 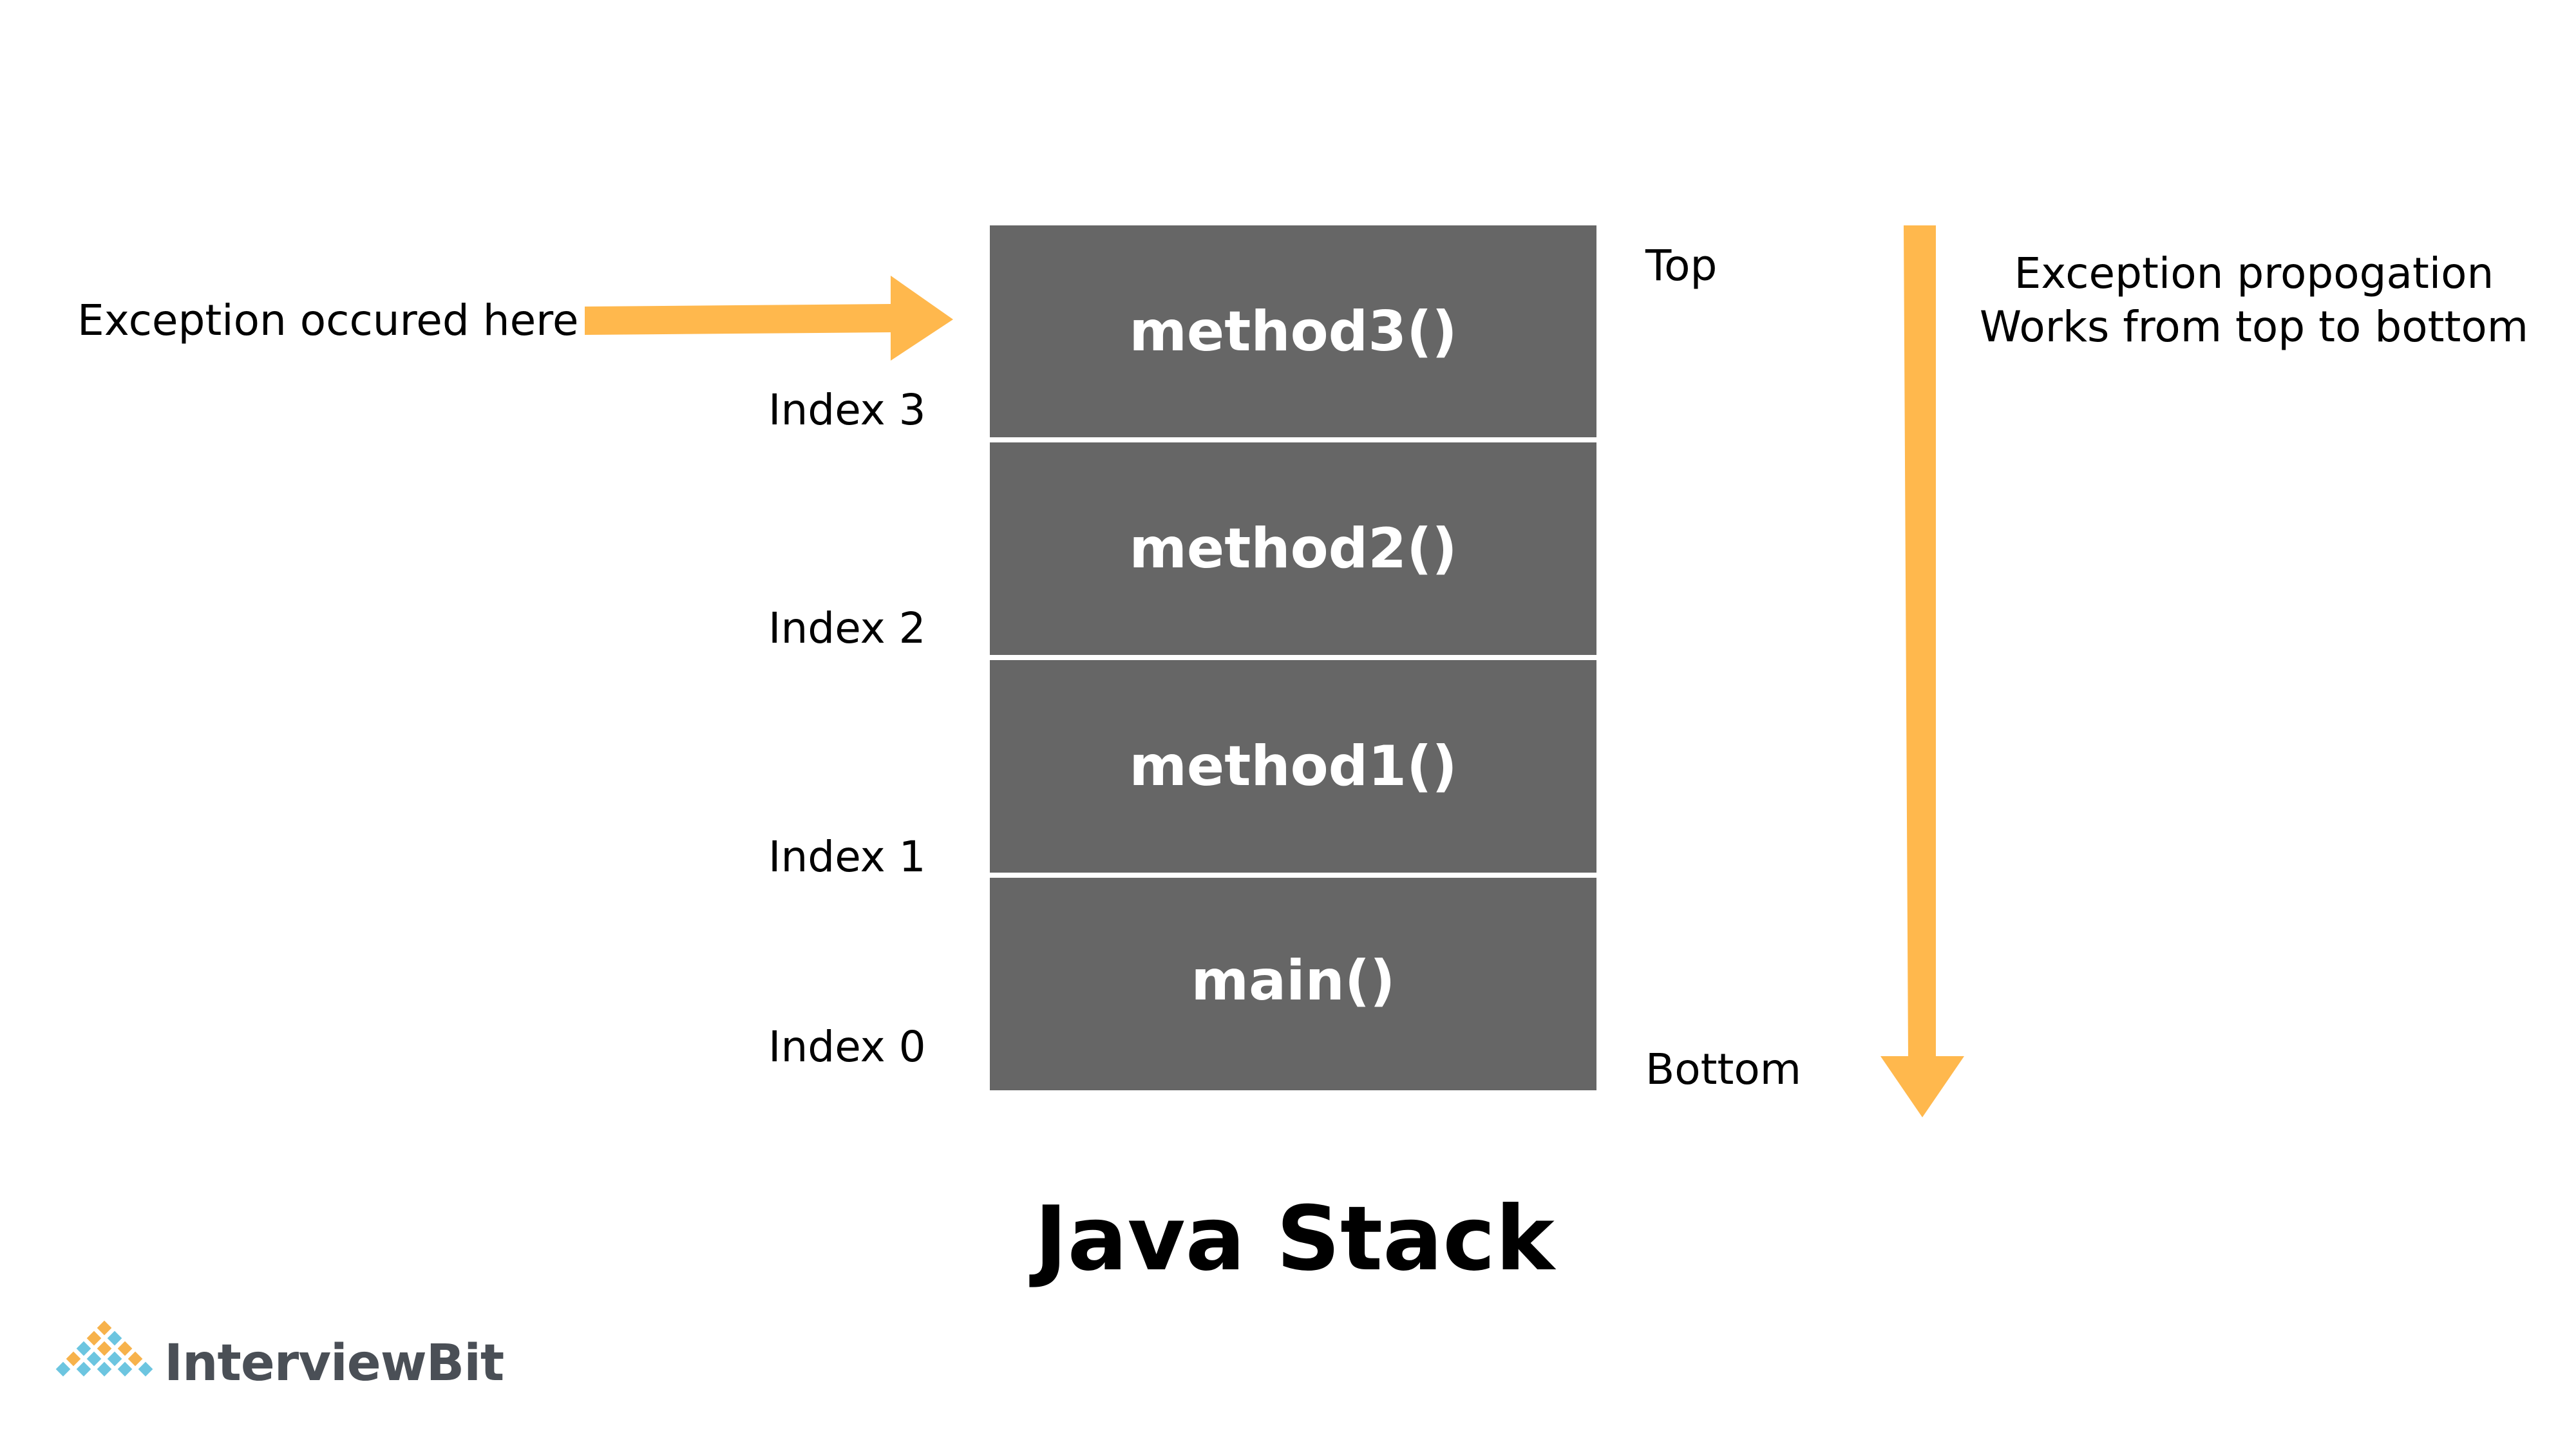 I want to click on stack-frame-label: method2(), so click(x=1293, y=548).